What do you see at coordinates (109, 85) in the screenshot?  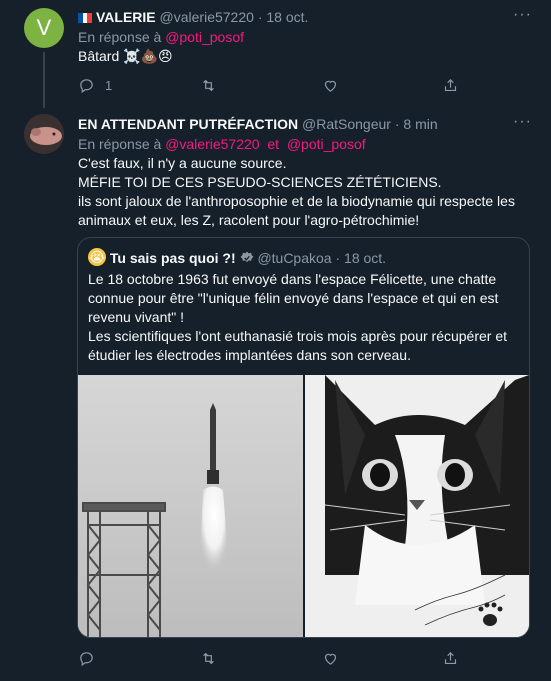 I see `reply-count: 1` at bounding box center [109, 85].